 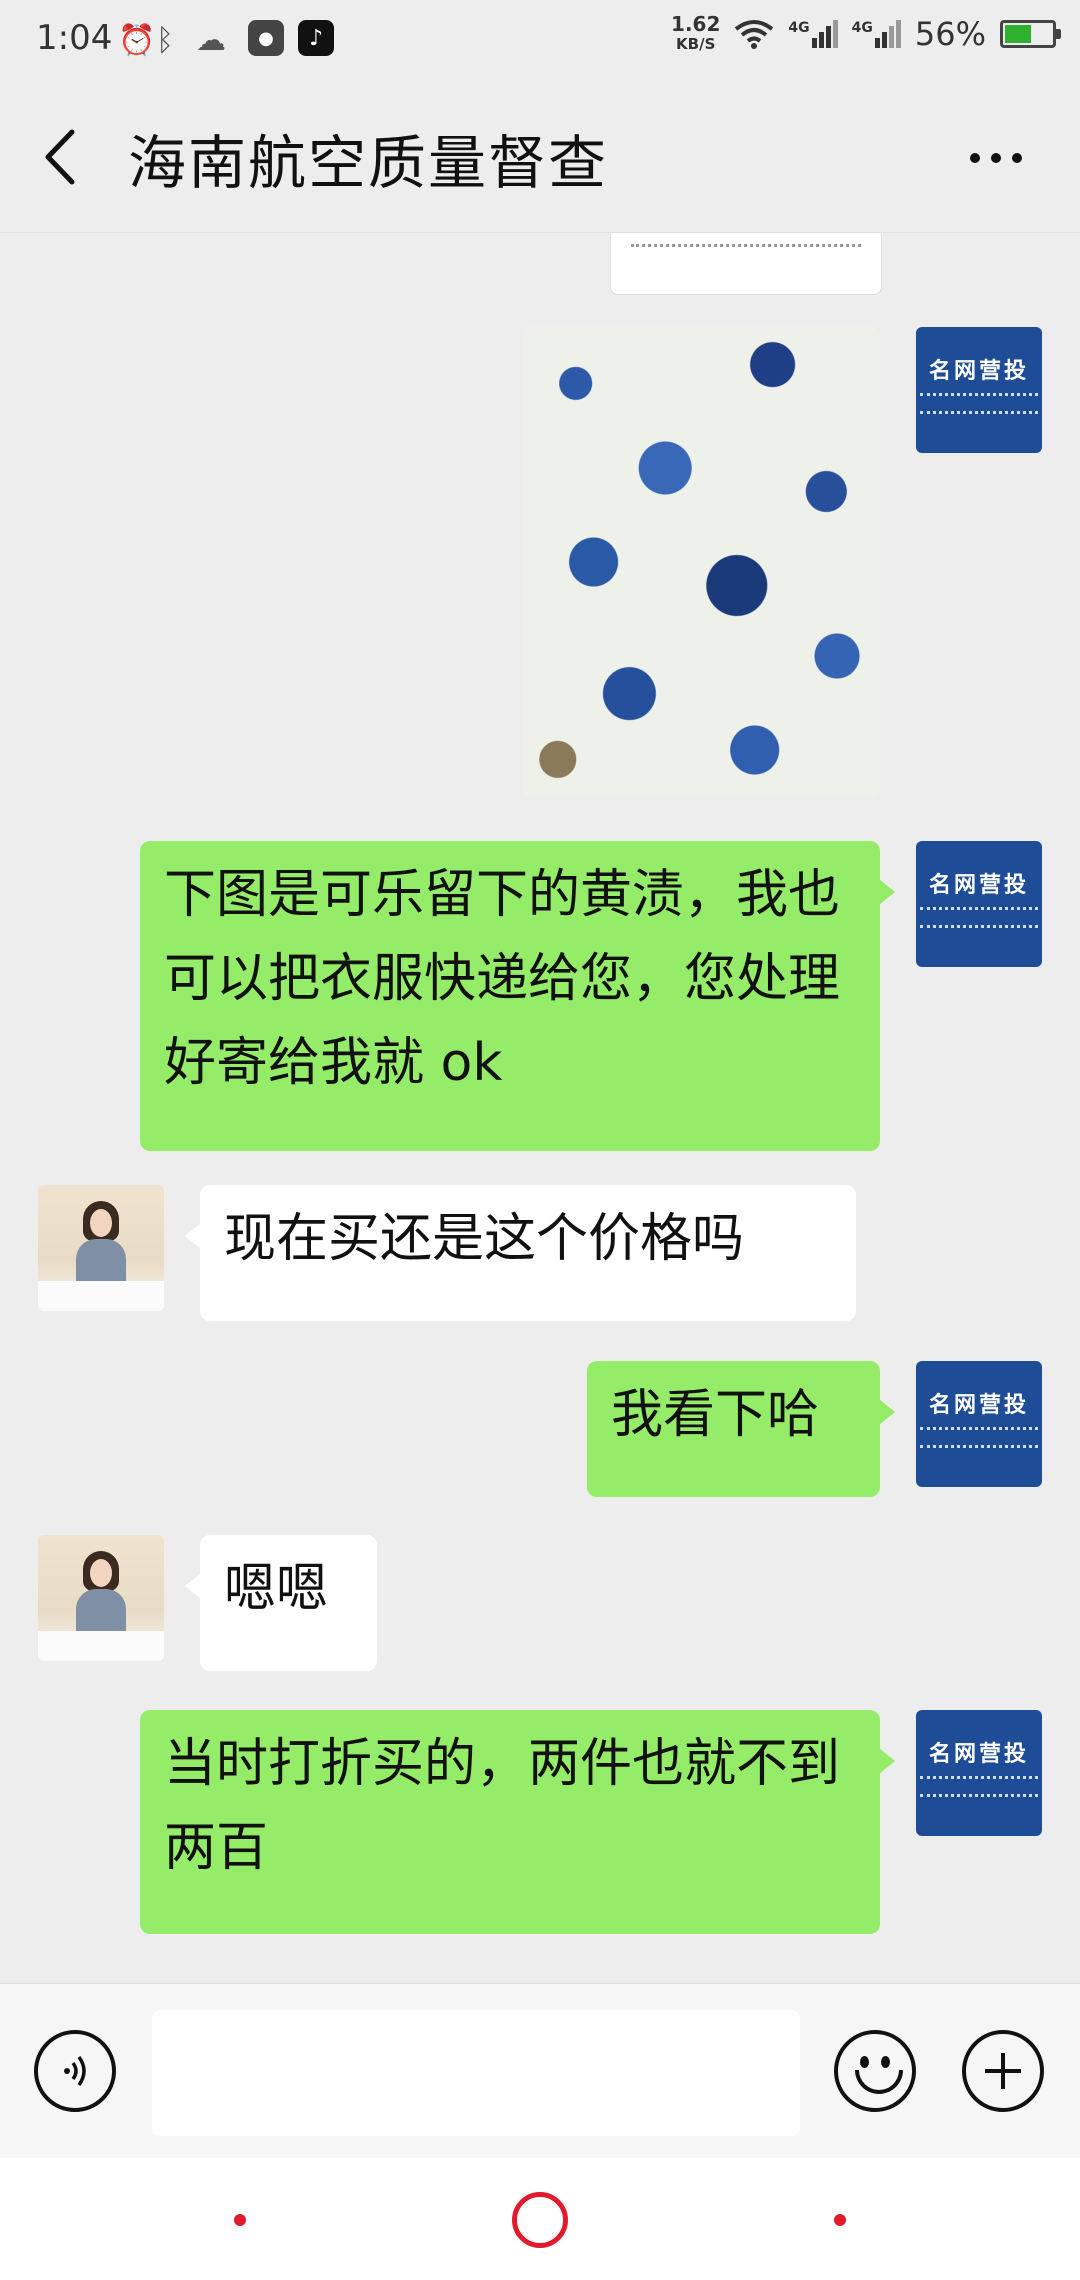 What do you see at coordinates (211, 40) in the screenshot?
I see `cloud-icon: ☁` at bounding box center [211, 40].